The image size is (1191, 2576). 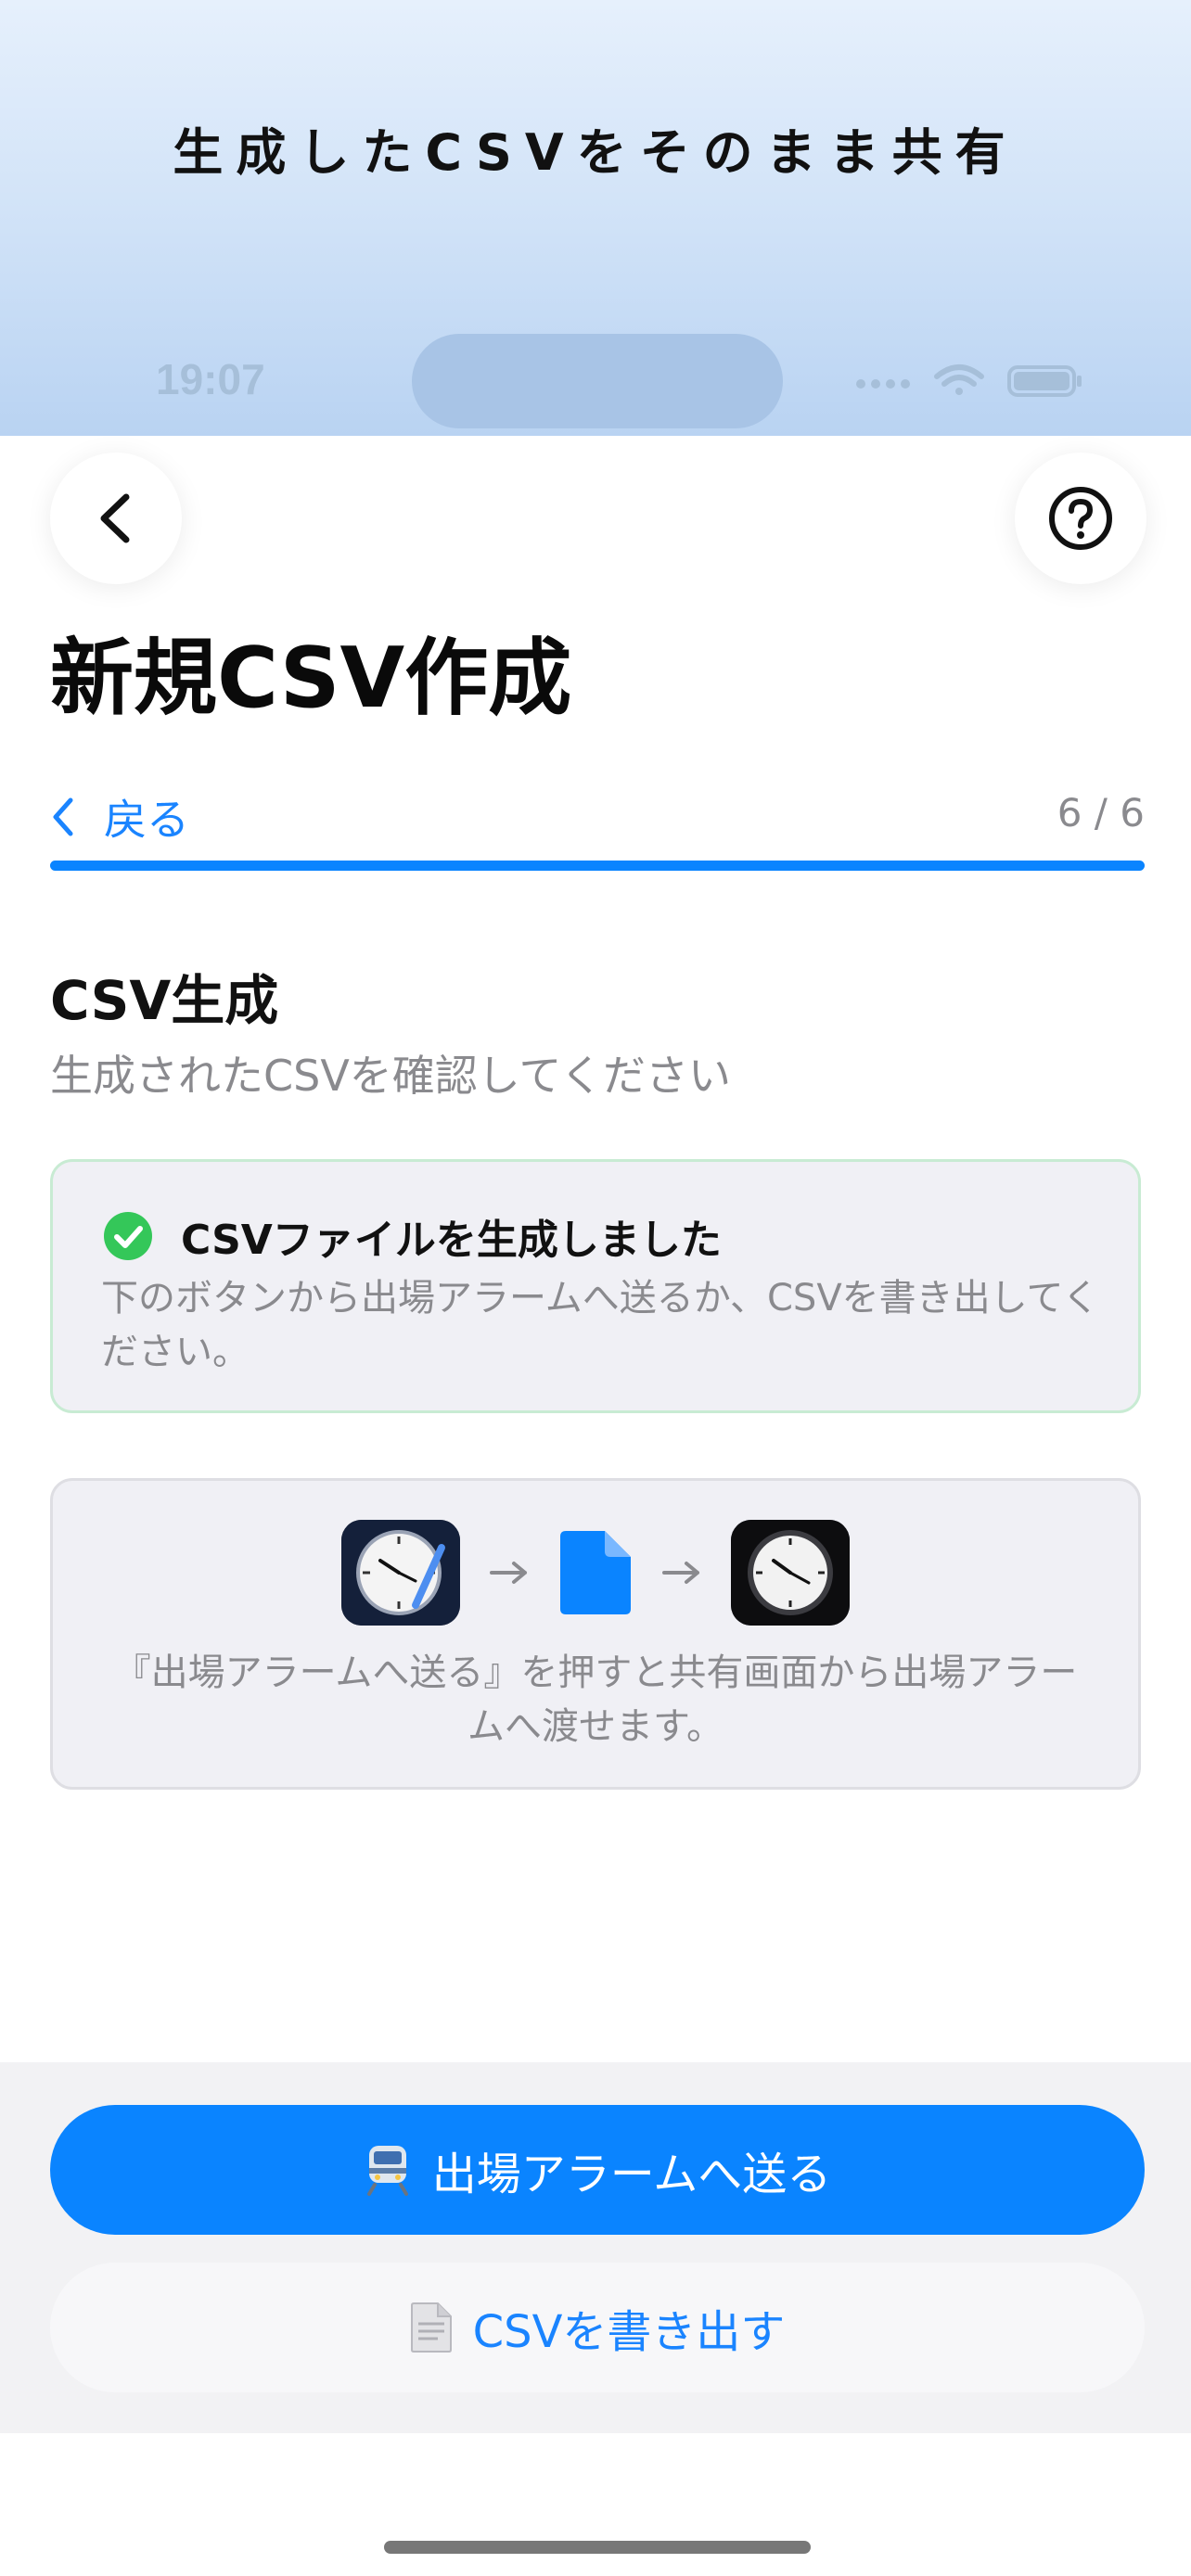 I want to click on signal-icon, so click(x=883, y=384).